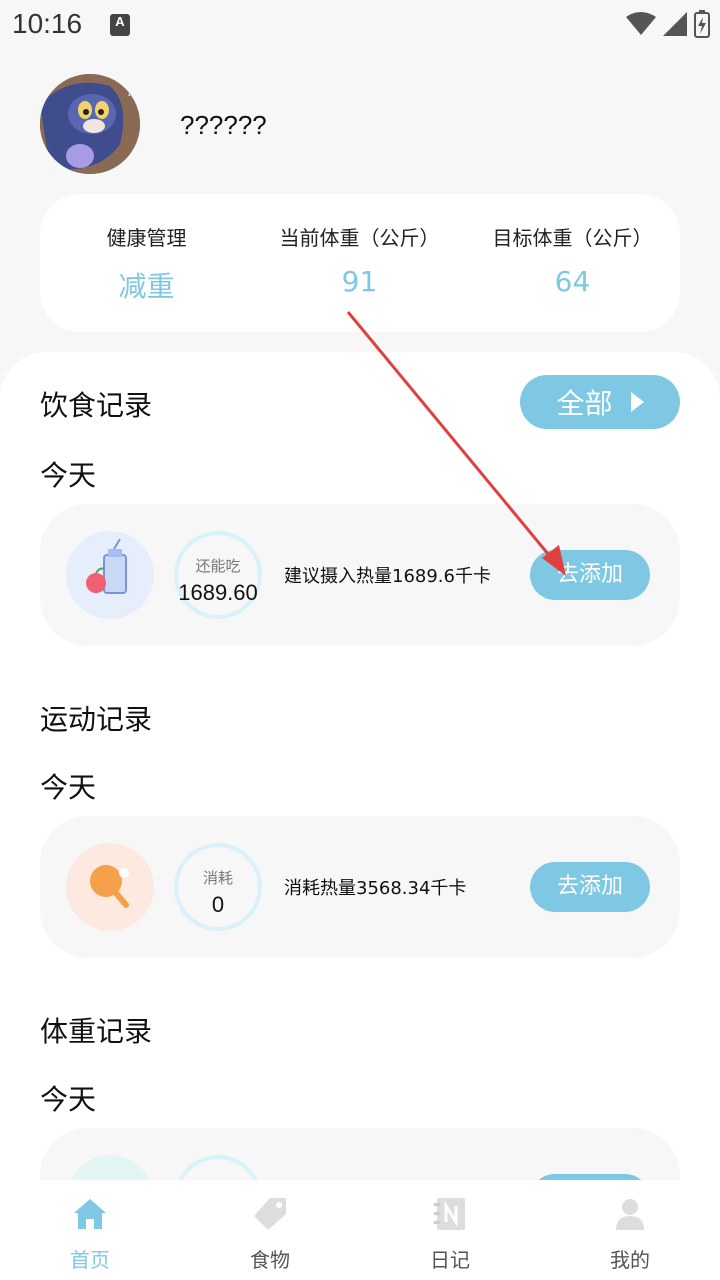  I want to click on diet-record-card: 还能吃 1689.60 建议摄入热量1689.6千卡 去添加, so click(360, 575).